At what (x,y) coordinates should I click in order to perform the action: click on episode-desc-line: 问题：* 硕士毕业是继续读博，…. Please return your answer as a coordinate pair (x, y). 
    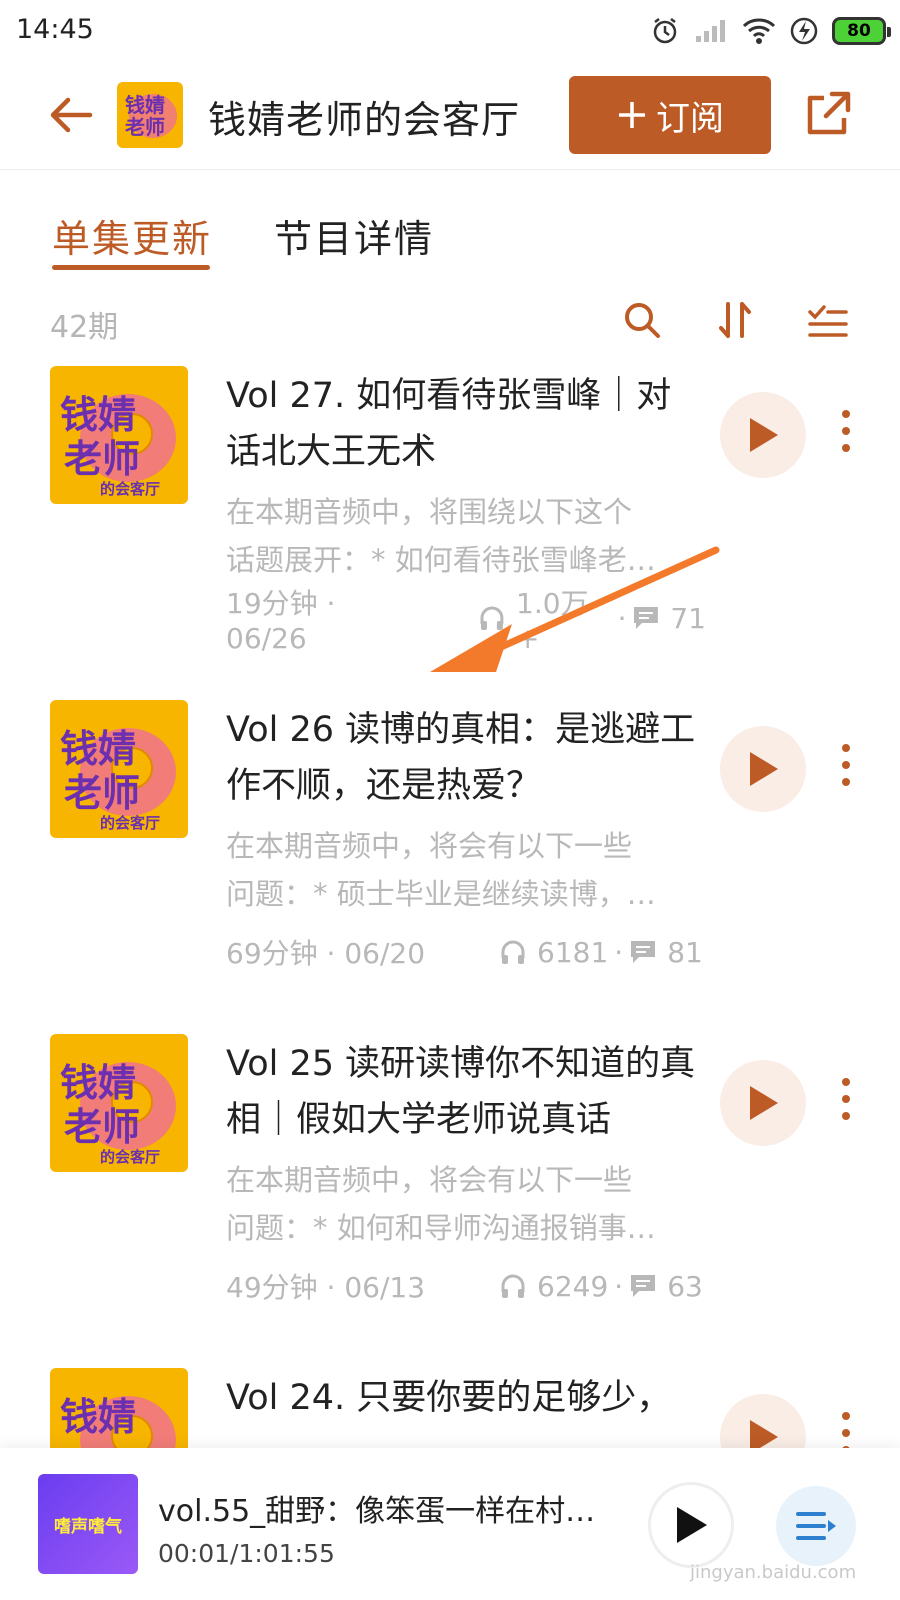
    Looking at the image, I should click on (441, 894).